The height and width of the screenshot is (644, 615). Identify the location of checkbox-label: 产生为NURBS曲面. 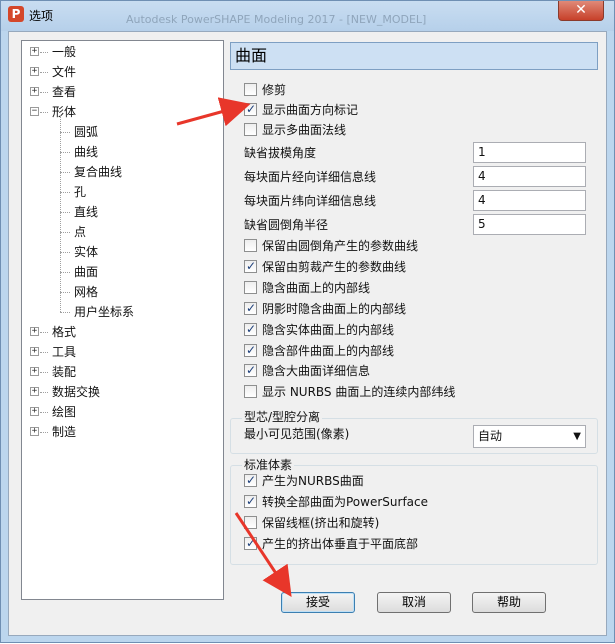
(313, 481).